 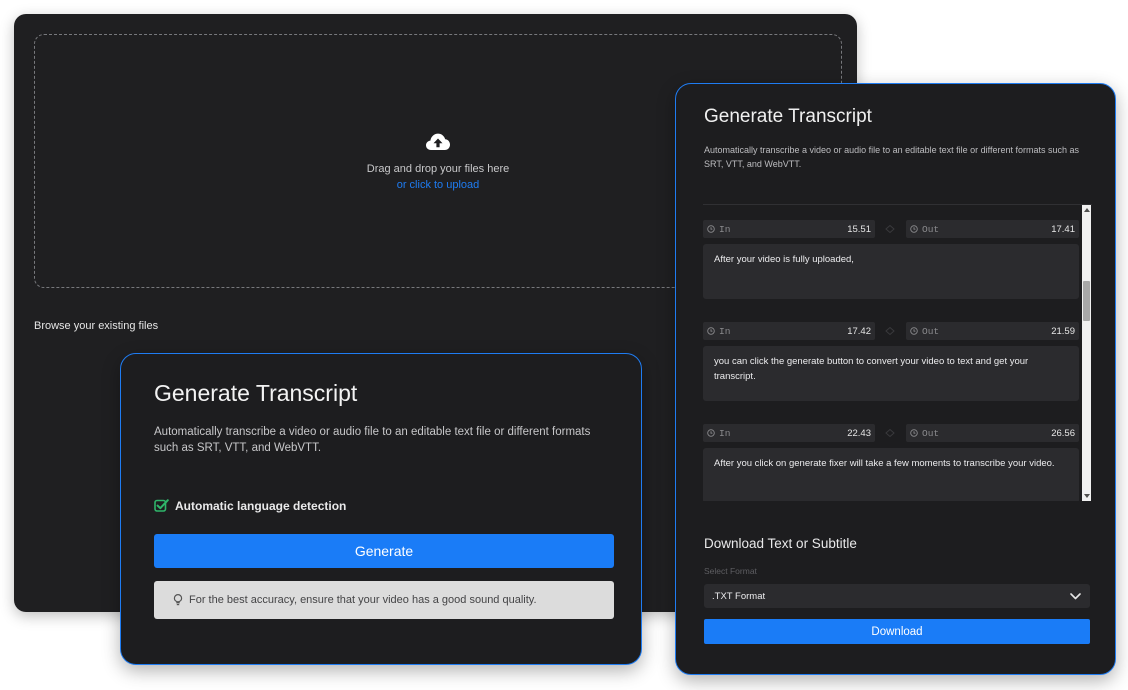 What do you see at coordinates (897, 596) in the screenshot?
I see `format-dropdown: .TXT Format` at bounding box center [897, 596].